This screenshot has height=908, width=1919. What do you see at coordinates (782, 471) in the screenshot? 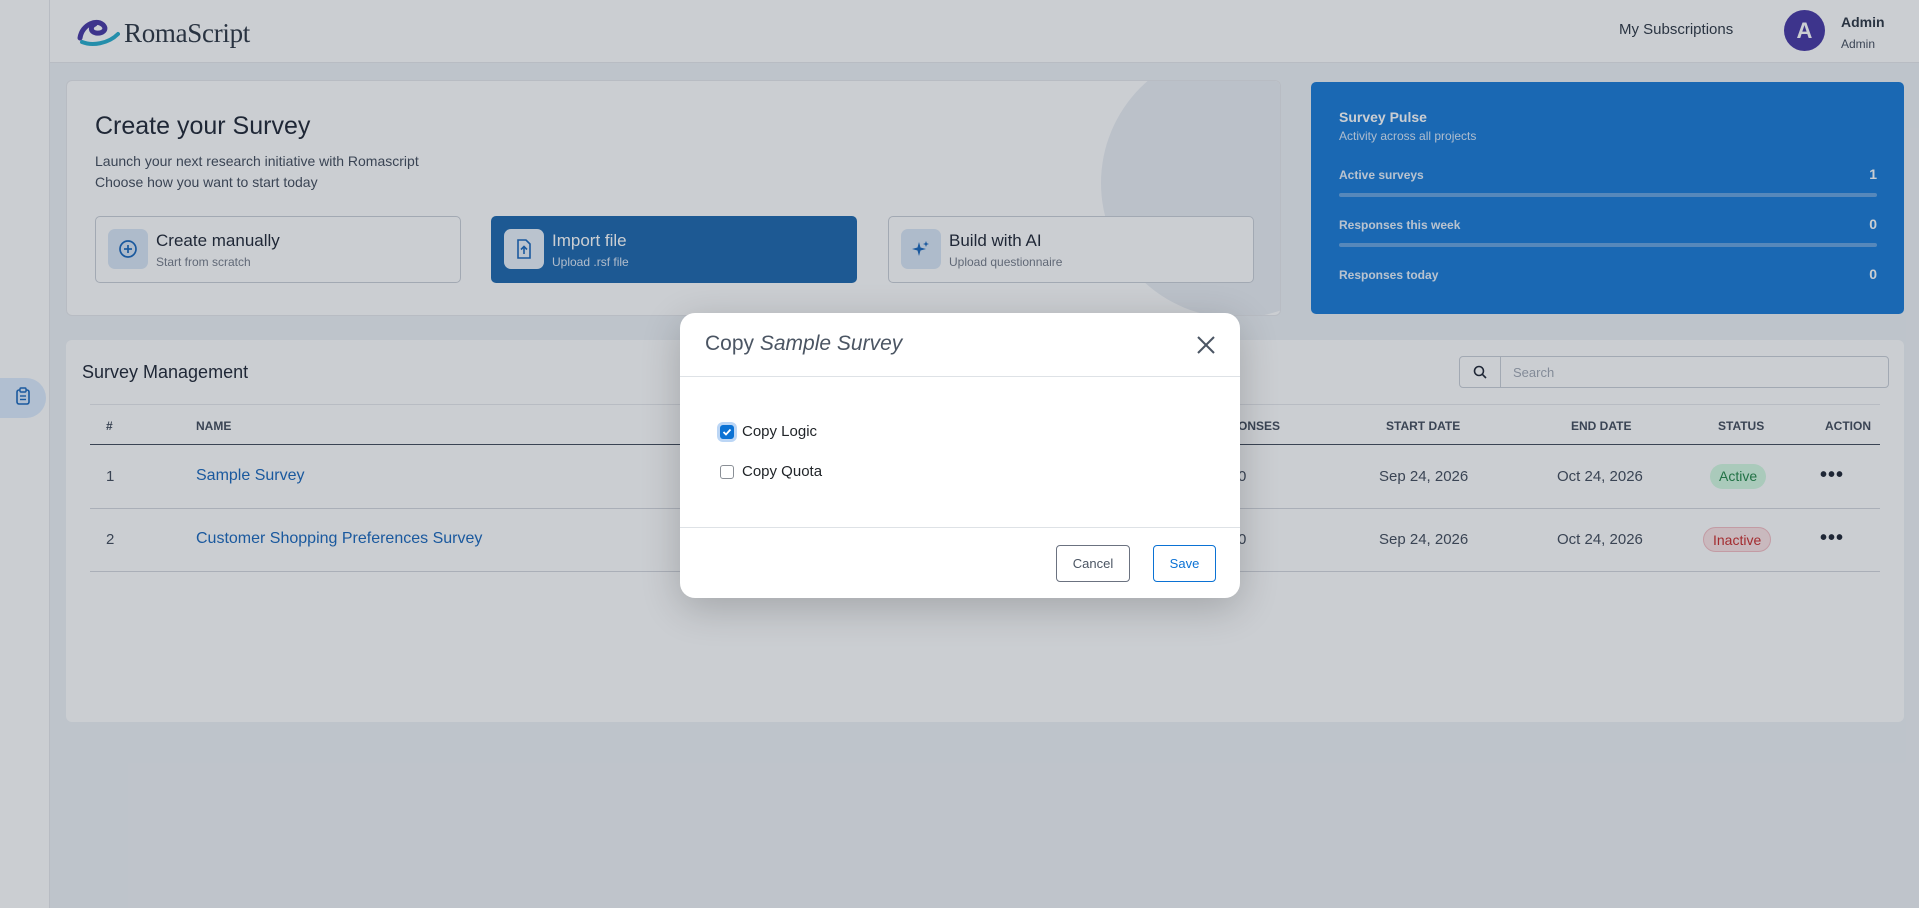
I see `copy-quota-label: Copy Quota` at bounding box center [782, 471].